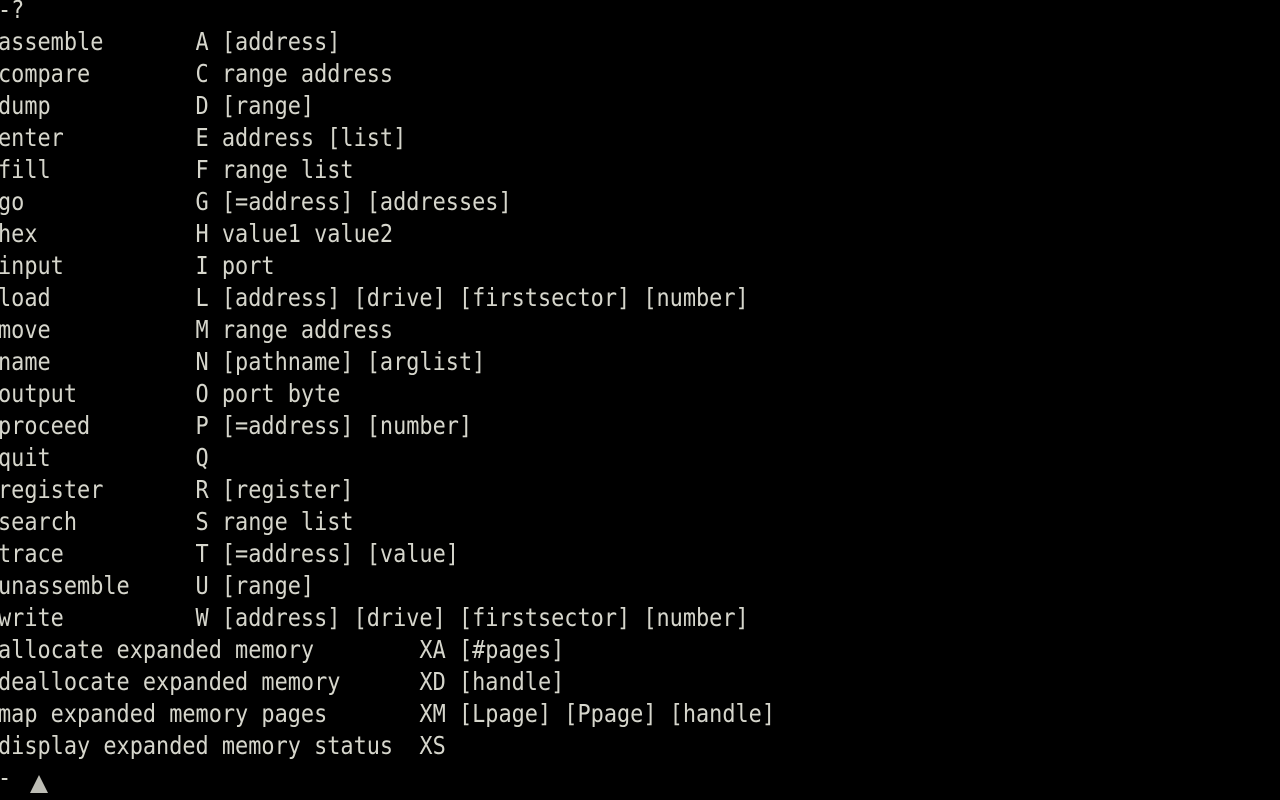  Describe the element at coordinates (197, 329) in the screenshot. I see `terminal-line-move: move M range address` at that location.